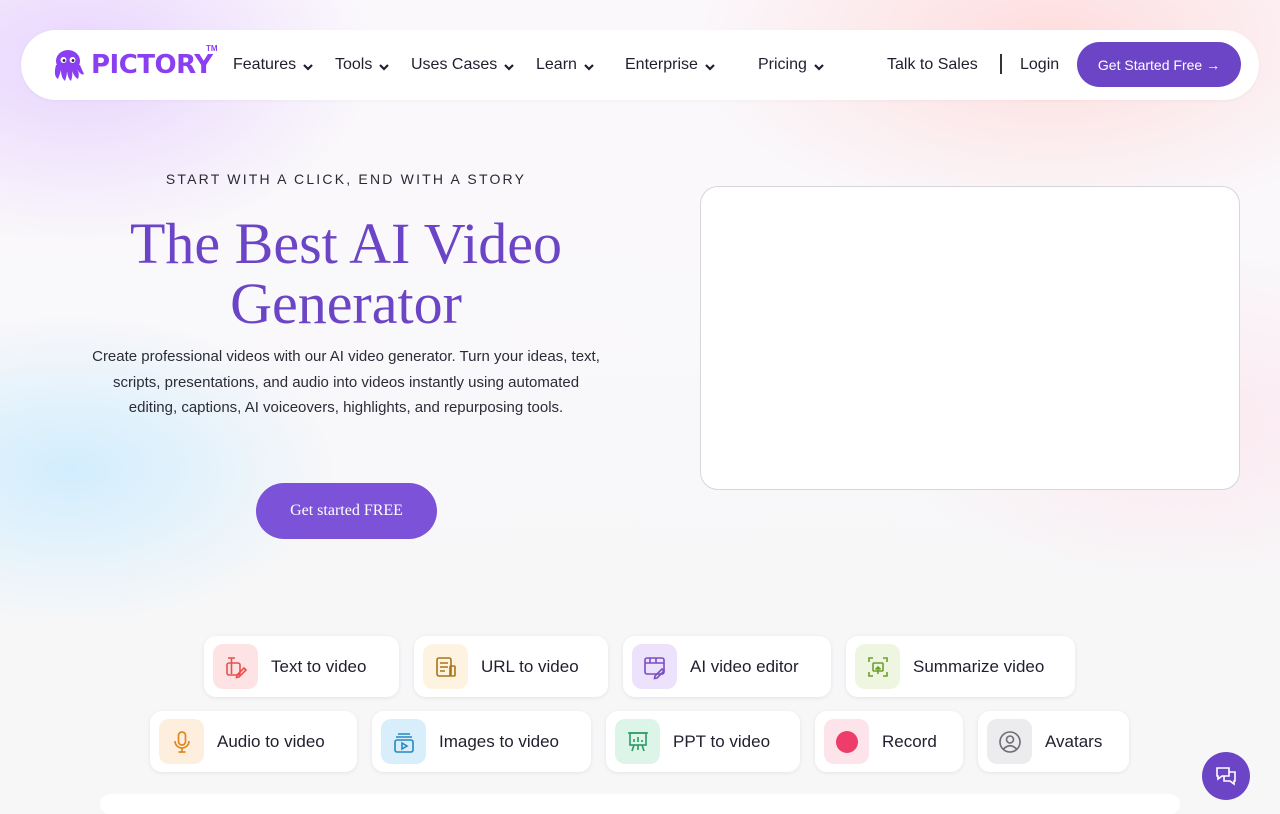  I want to click on tool-record: Record, so click(889, 741).